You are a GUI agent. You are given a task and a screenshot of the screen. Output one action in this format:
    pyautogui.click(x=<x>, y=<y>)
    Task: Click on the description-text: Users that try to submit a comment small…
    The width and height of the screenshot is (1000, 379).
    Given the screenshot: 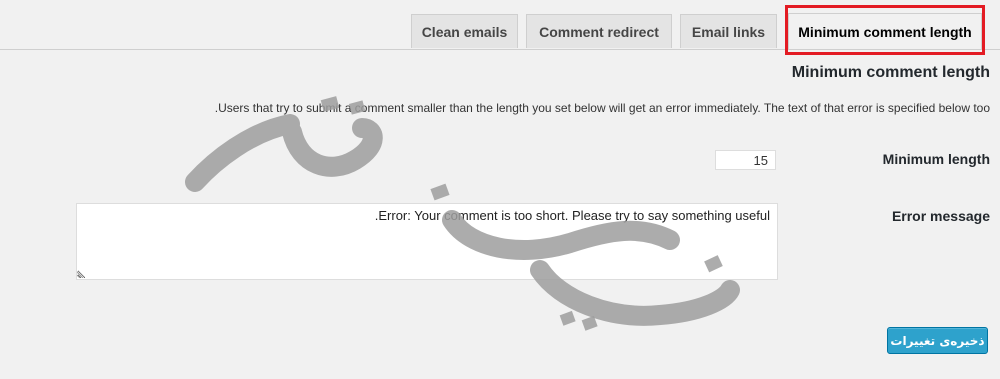 What is the action you would take?
    pyautogui.click(x=602, y=108)
    